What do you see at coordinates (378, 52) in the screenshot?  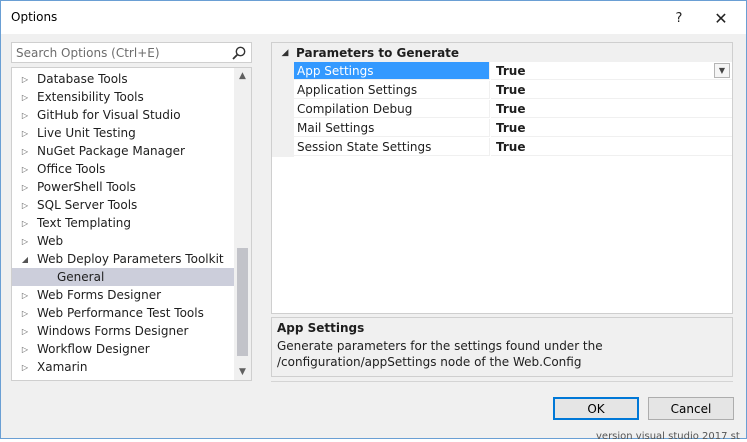 I see `category-label: Parameters to Generate` at bounding box center [378, 52].